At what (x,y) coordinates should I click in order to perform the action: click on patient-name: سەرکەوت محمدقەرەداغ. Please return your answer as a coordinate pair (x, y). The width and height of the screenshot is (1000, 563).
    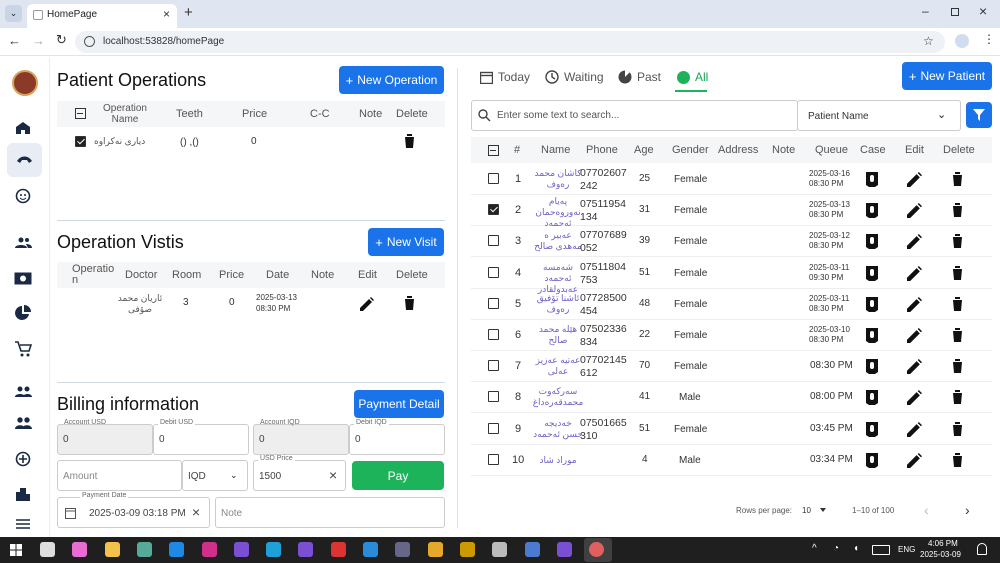
    Looking at the image, I should click on (558, 397).